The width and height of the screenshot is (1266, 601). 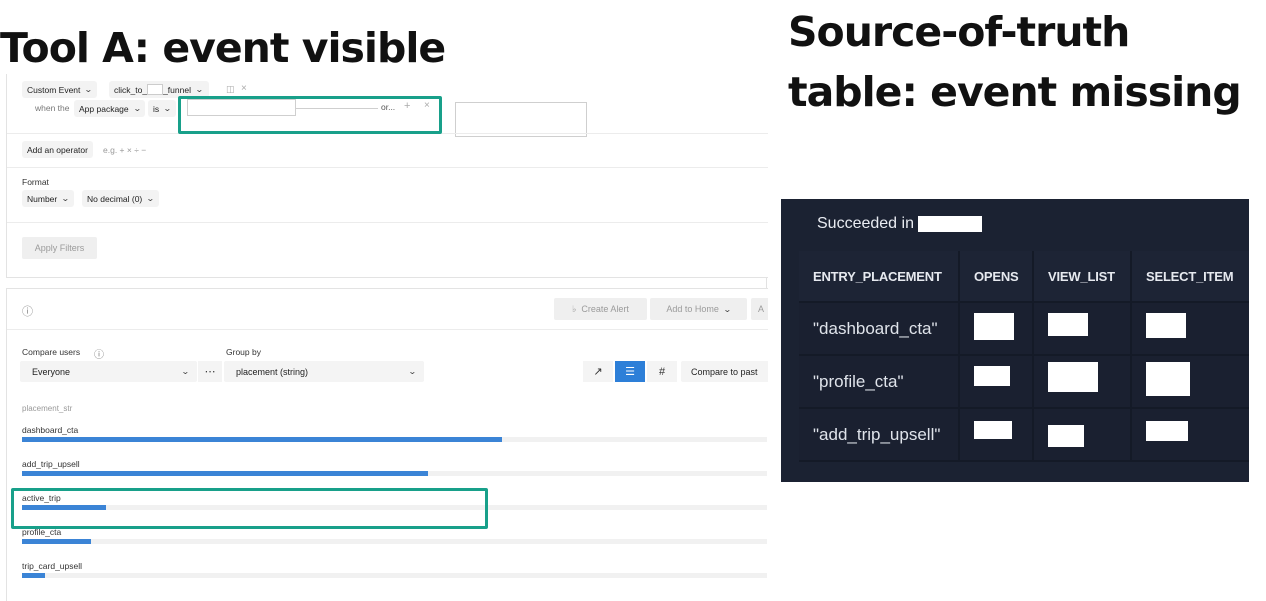 I want to click on sot-column-header: OPENS, so click(x=997, y=277).